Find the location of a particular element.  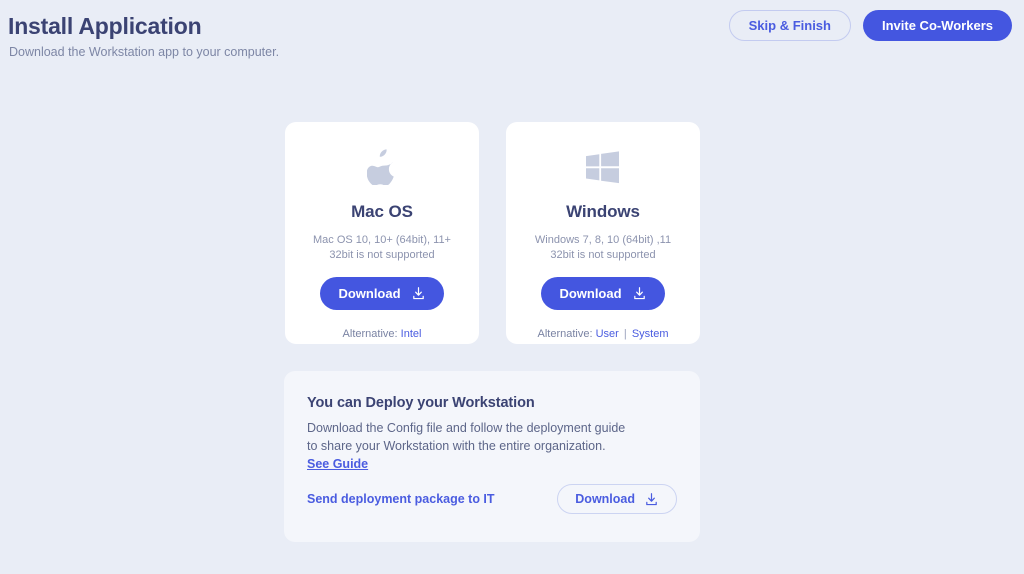

os-alternative-windows: Alternative: User | System is located at coordinates (603, 334).